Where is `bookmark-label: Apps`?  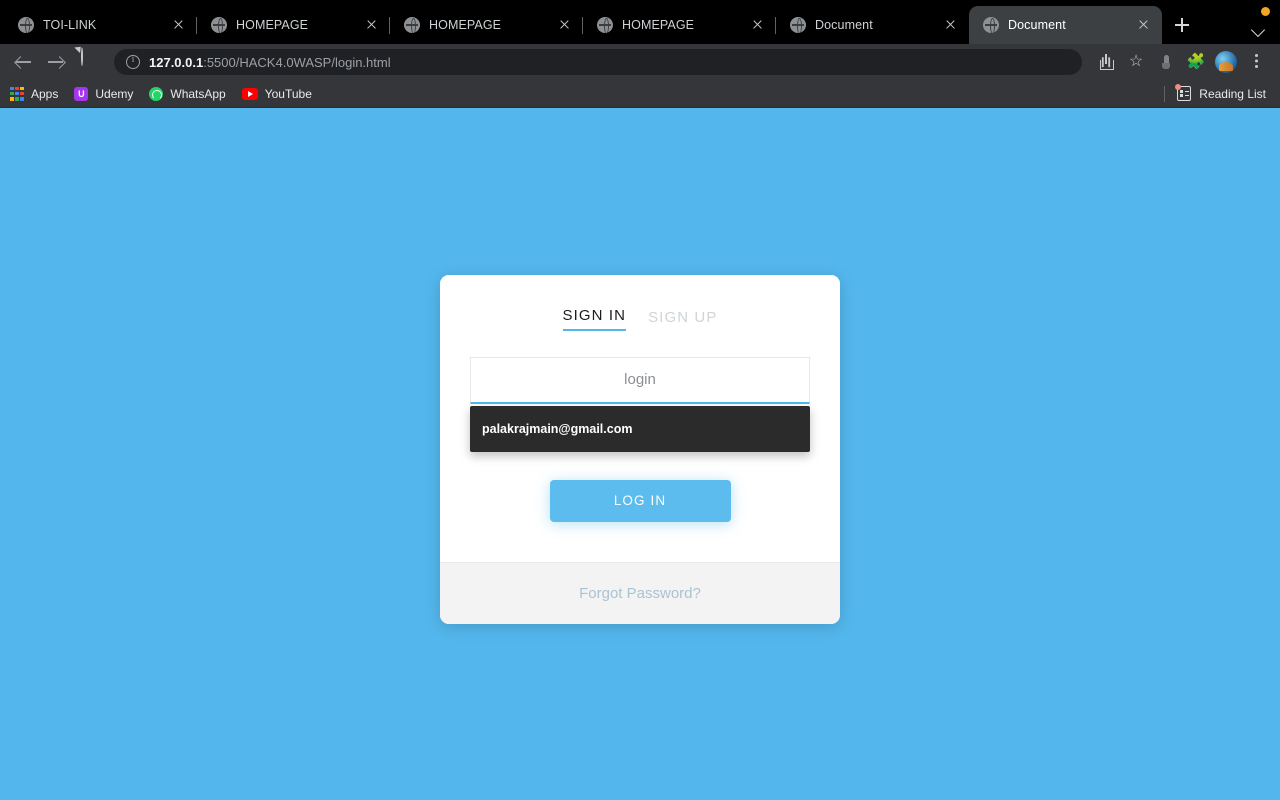 bookmark-label: Apps is located at coordinates (45, 93).